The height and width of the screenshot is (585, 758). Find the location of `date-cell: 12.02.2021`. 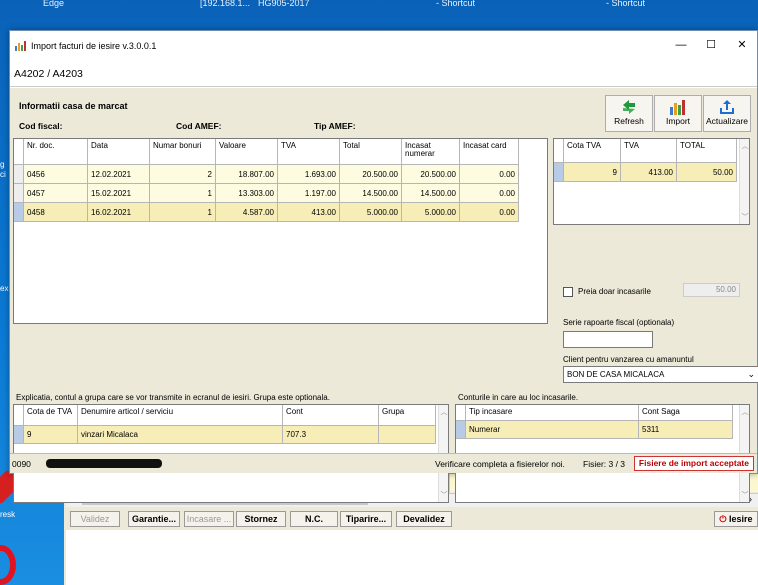

date-cell: 12.02.2021 is located at coordinates (119, 174).